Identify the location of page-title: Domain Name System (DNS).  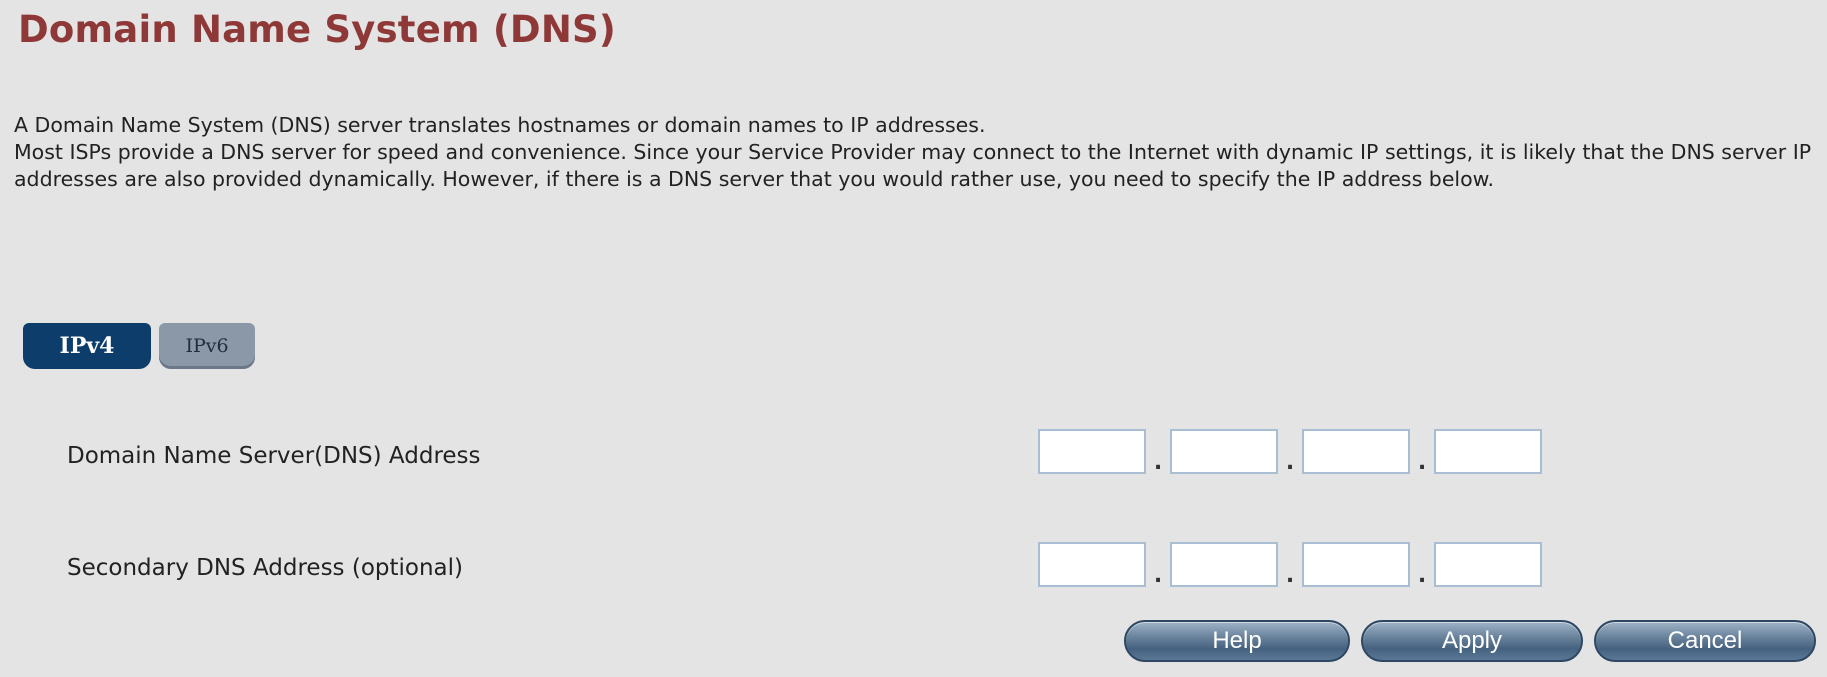
(317, 29).